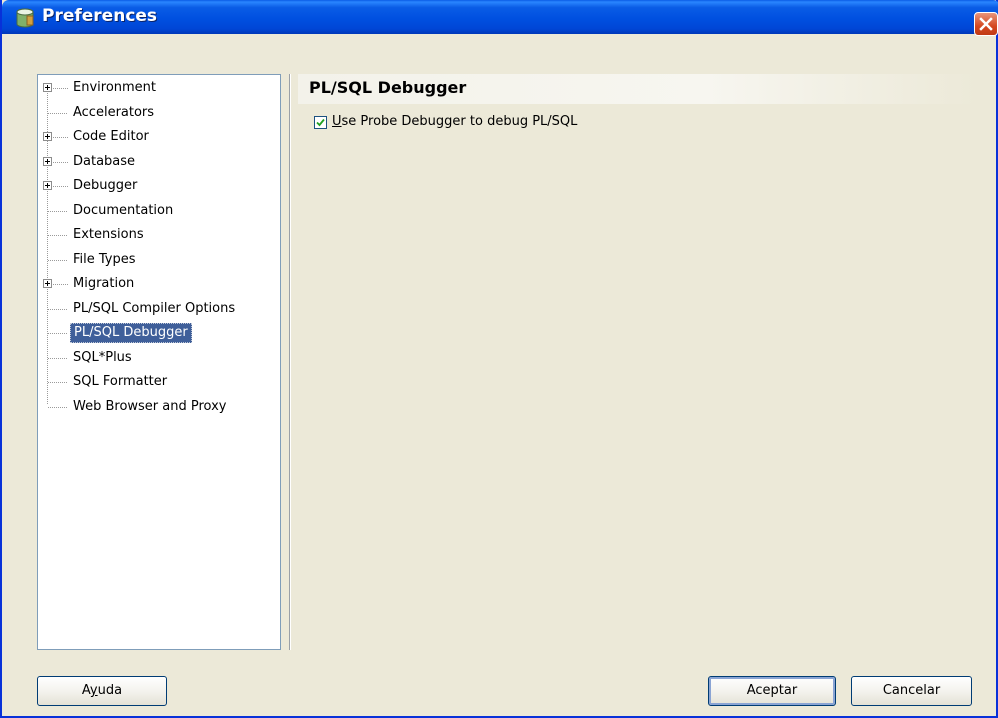 The image size is (998, 718). I want to click on tree-item-label: Documentation, so click(123, 210).